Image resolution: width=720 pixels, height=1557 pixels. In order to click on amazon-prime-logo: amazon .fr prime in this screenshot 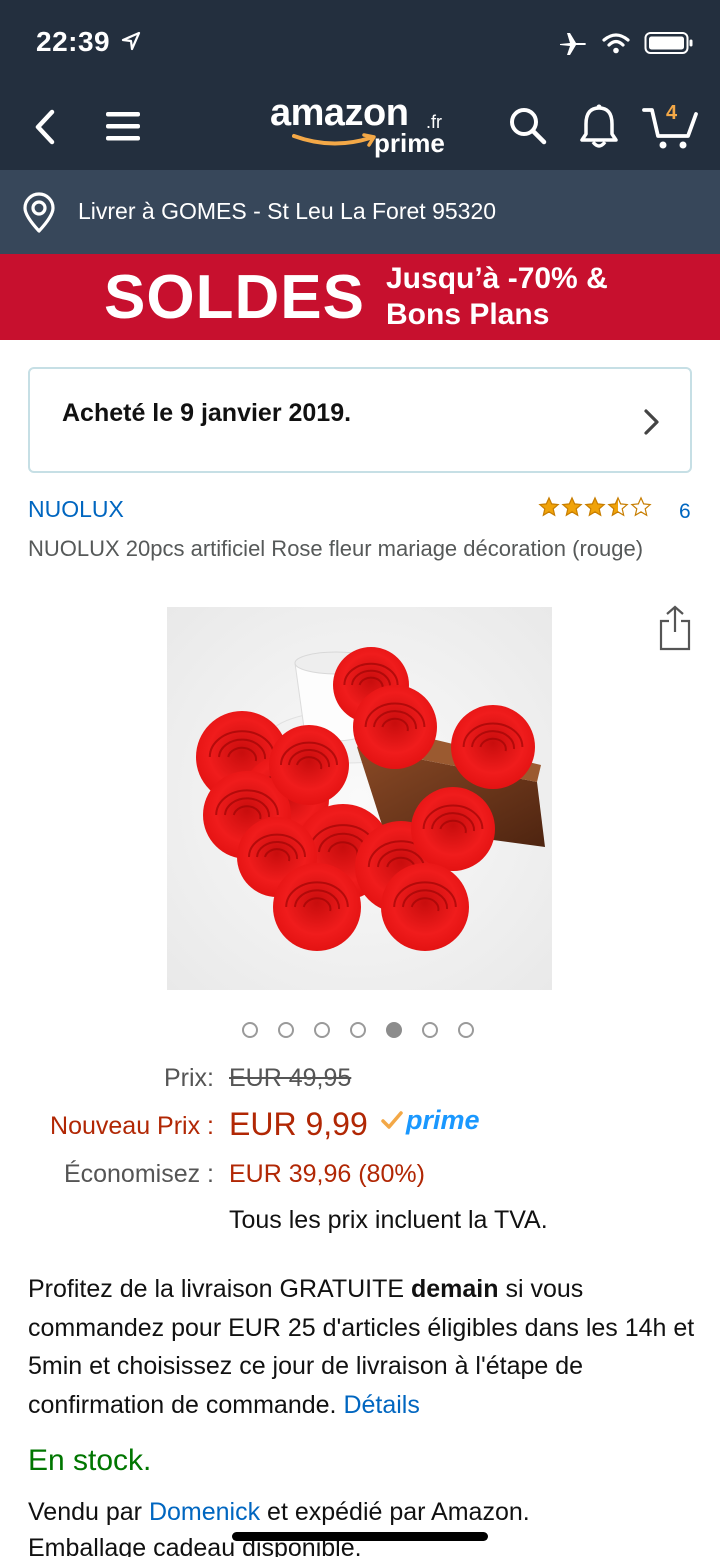, I will do `click(363, 128)`.